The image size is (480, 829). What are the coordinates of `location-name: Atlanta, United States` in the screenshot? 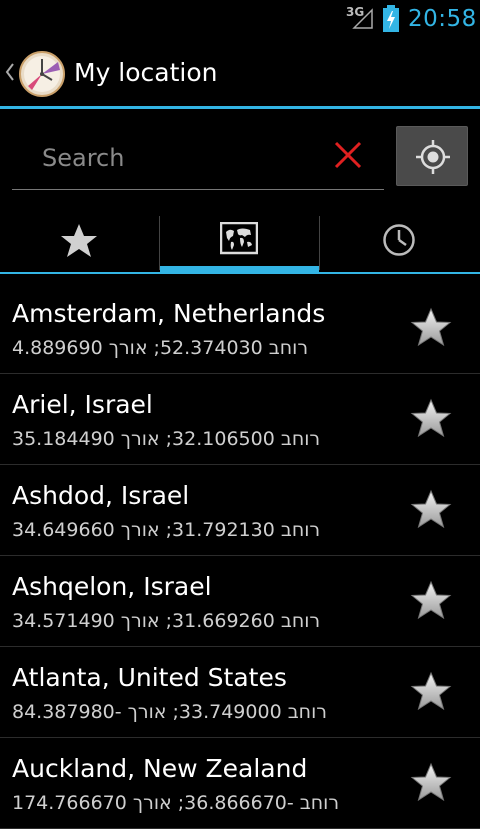 It's located at (149, 677).